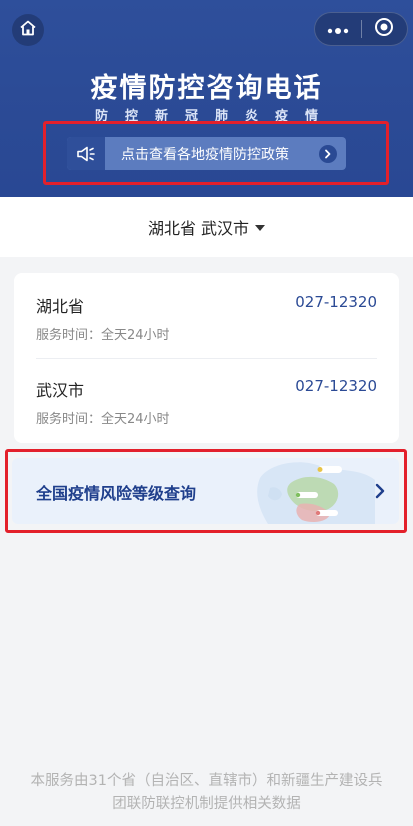 The height and width of the screenshot is (826, 413). Describe the element at coordinates (206, 793) in the screenshot. I see `footer-note: 本服务由31个省（自治区、直辖市）和新疆生产建设兵 团联防联控机制提供相关数据` at that location.